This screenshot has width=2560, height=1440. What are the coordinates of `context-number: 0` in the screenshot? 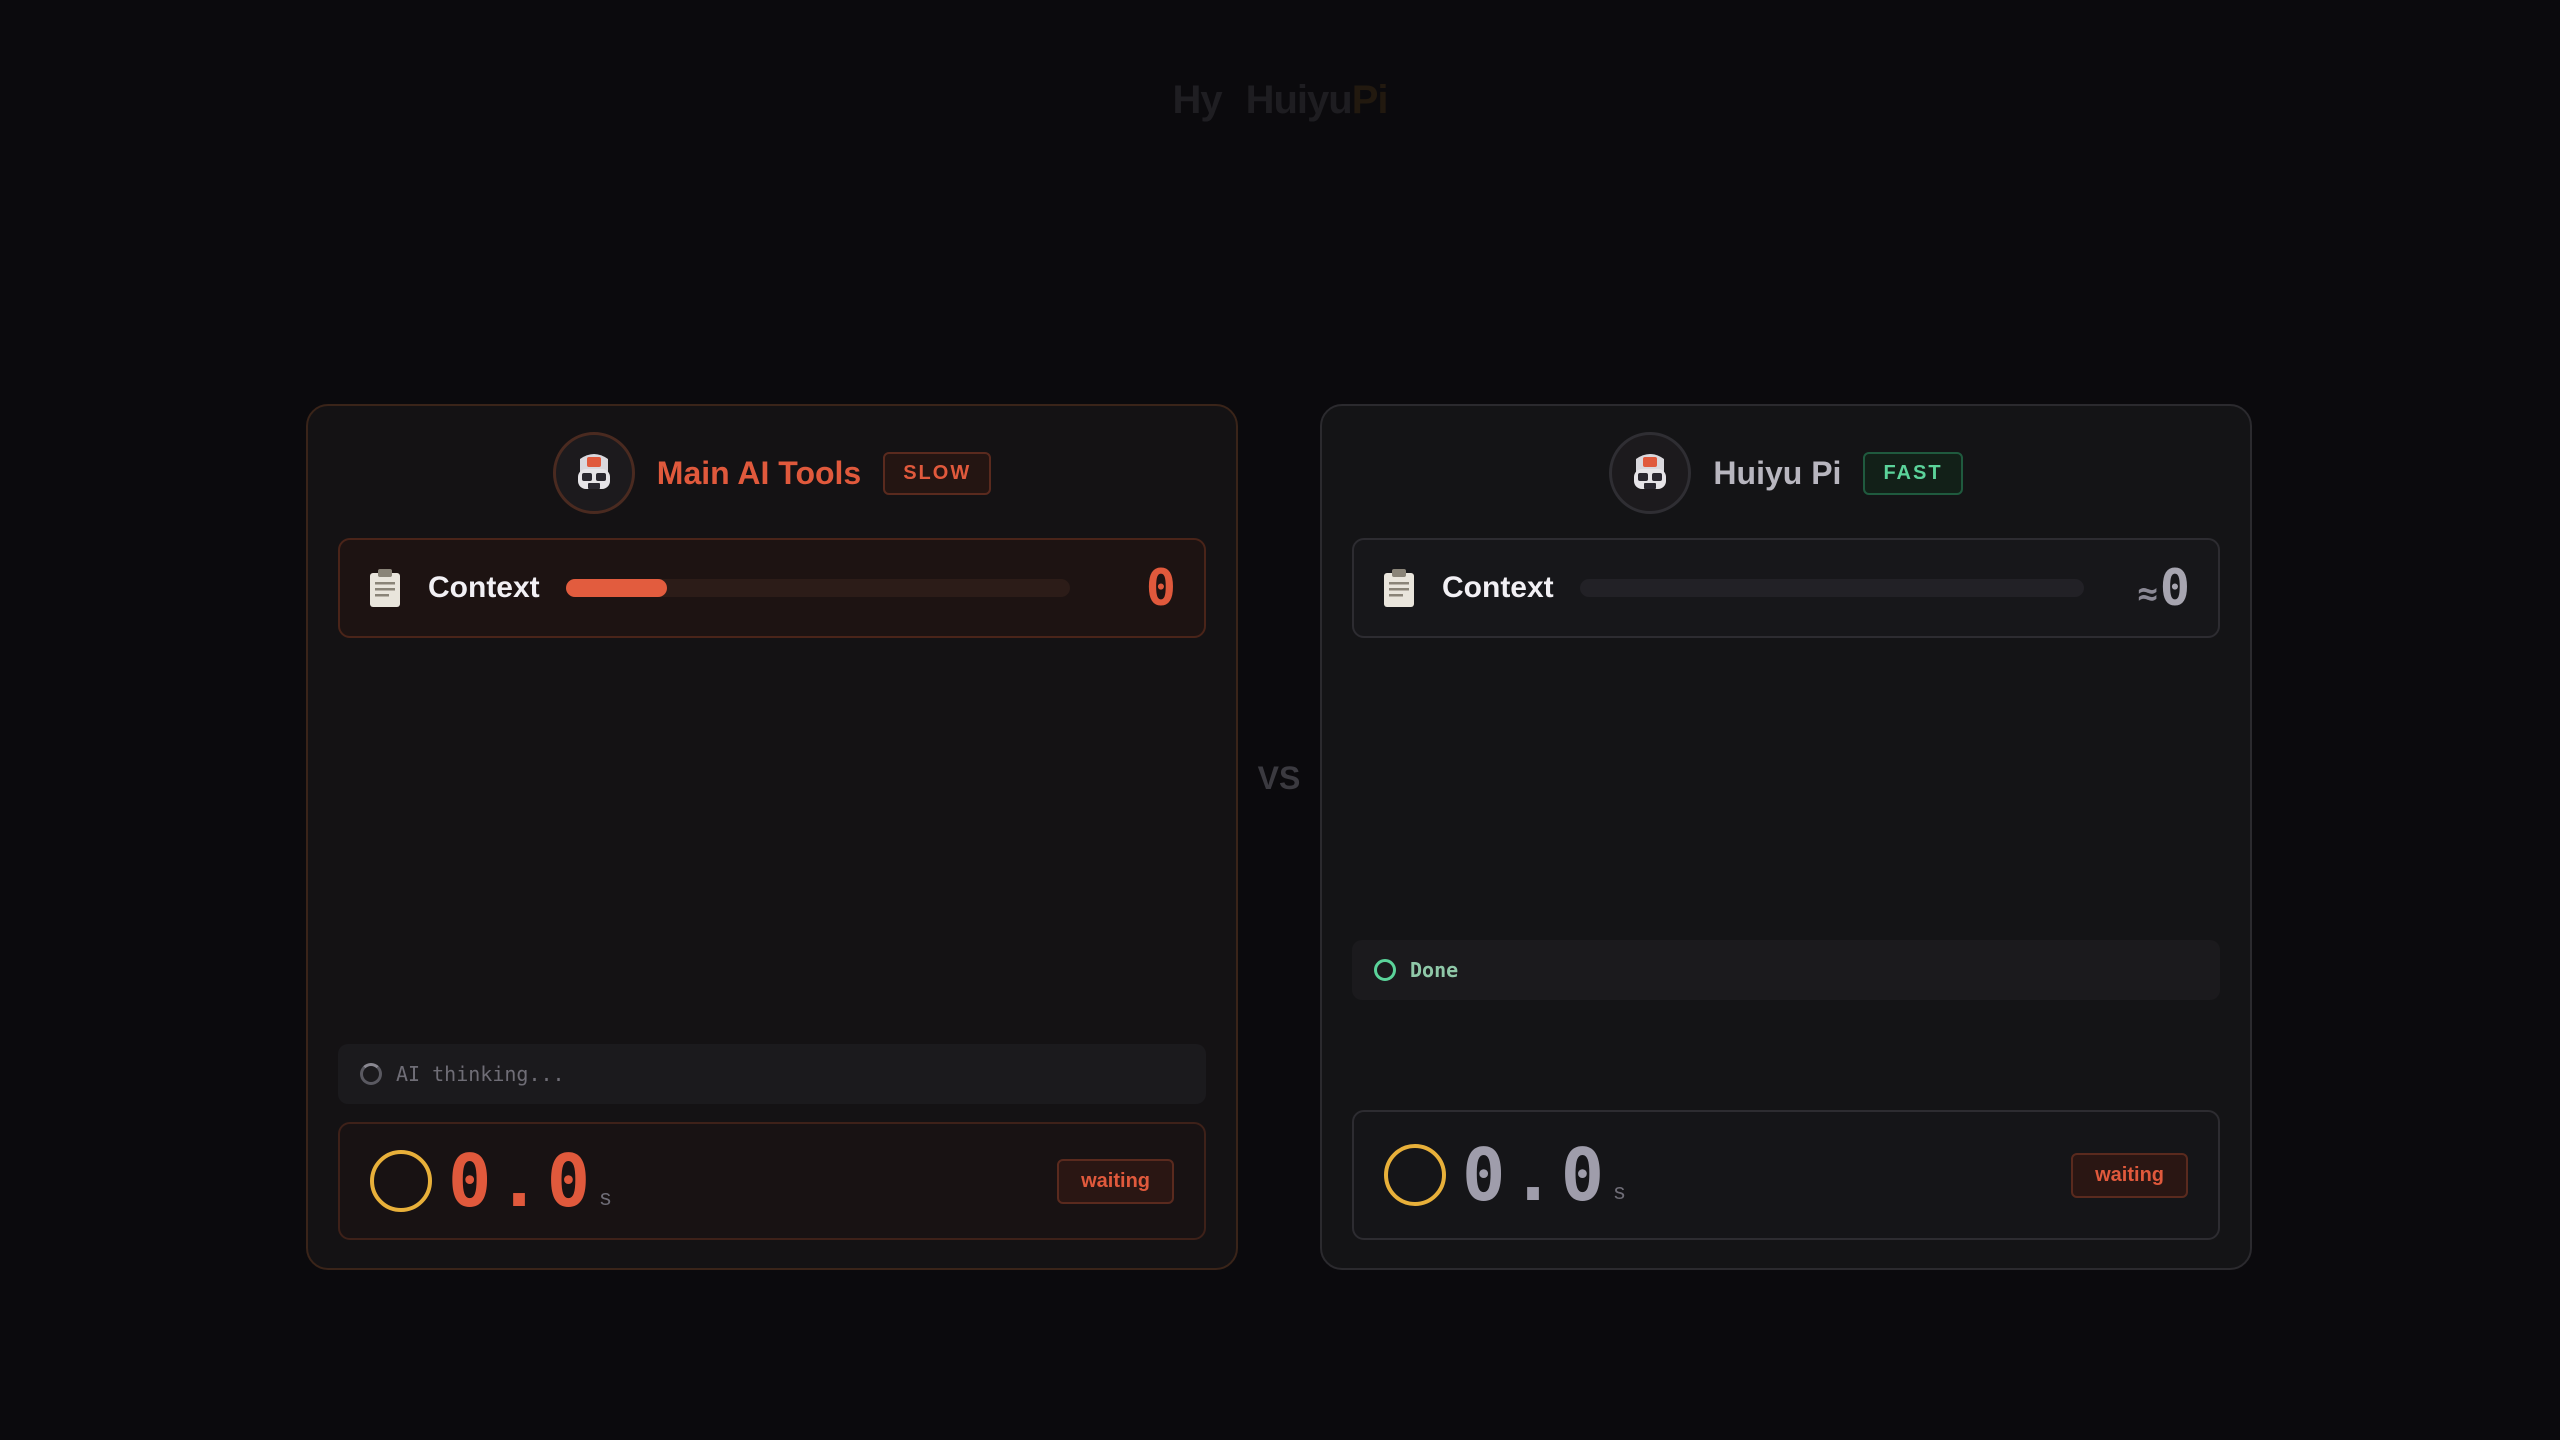 It's located at (2174, 588).